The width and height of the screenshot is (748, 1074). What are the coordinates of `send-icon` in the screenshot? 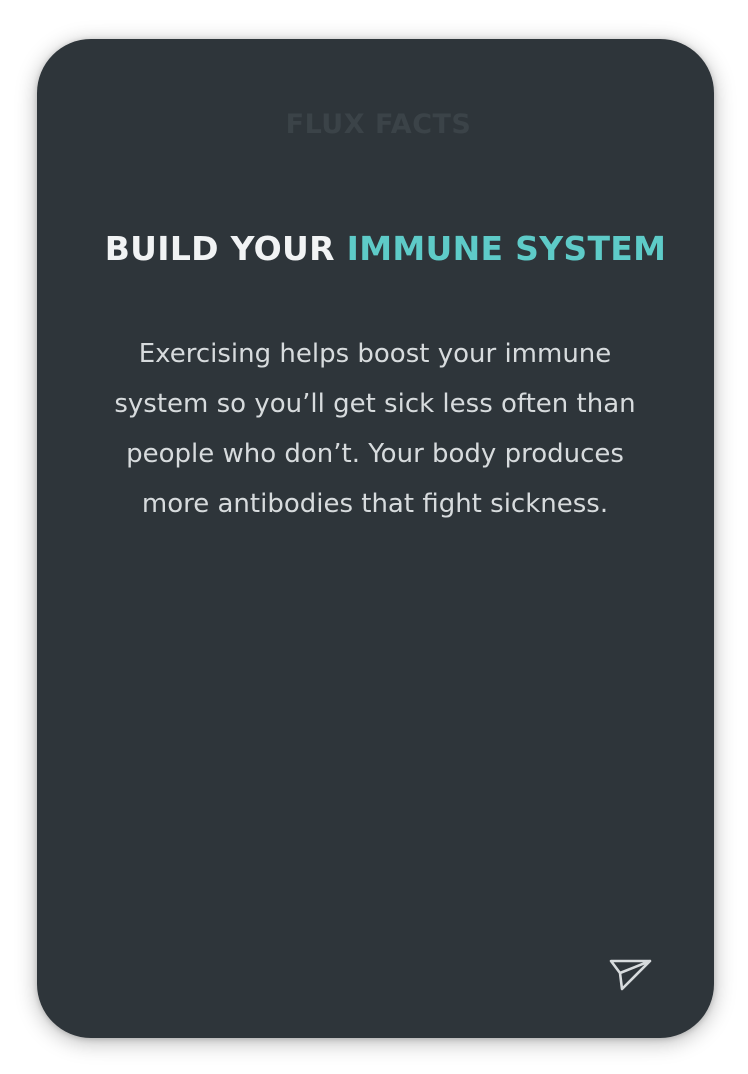 It's located at (630, 975).